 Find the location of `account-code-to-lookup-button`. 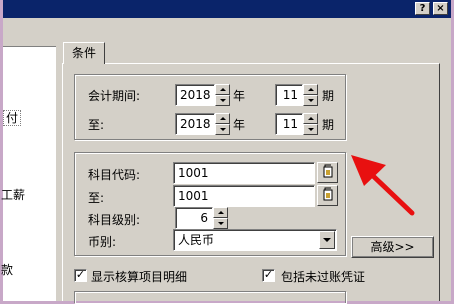

account-code-to-lookup-button is located at coordinates (327, 195).